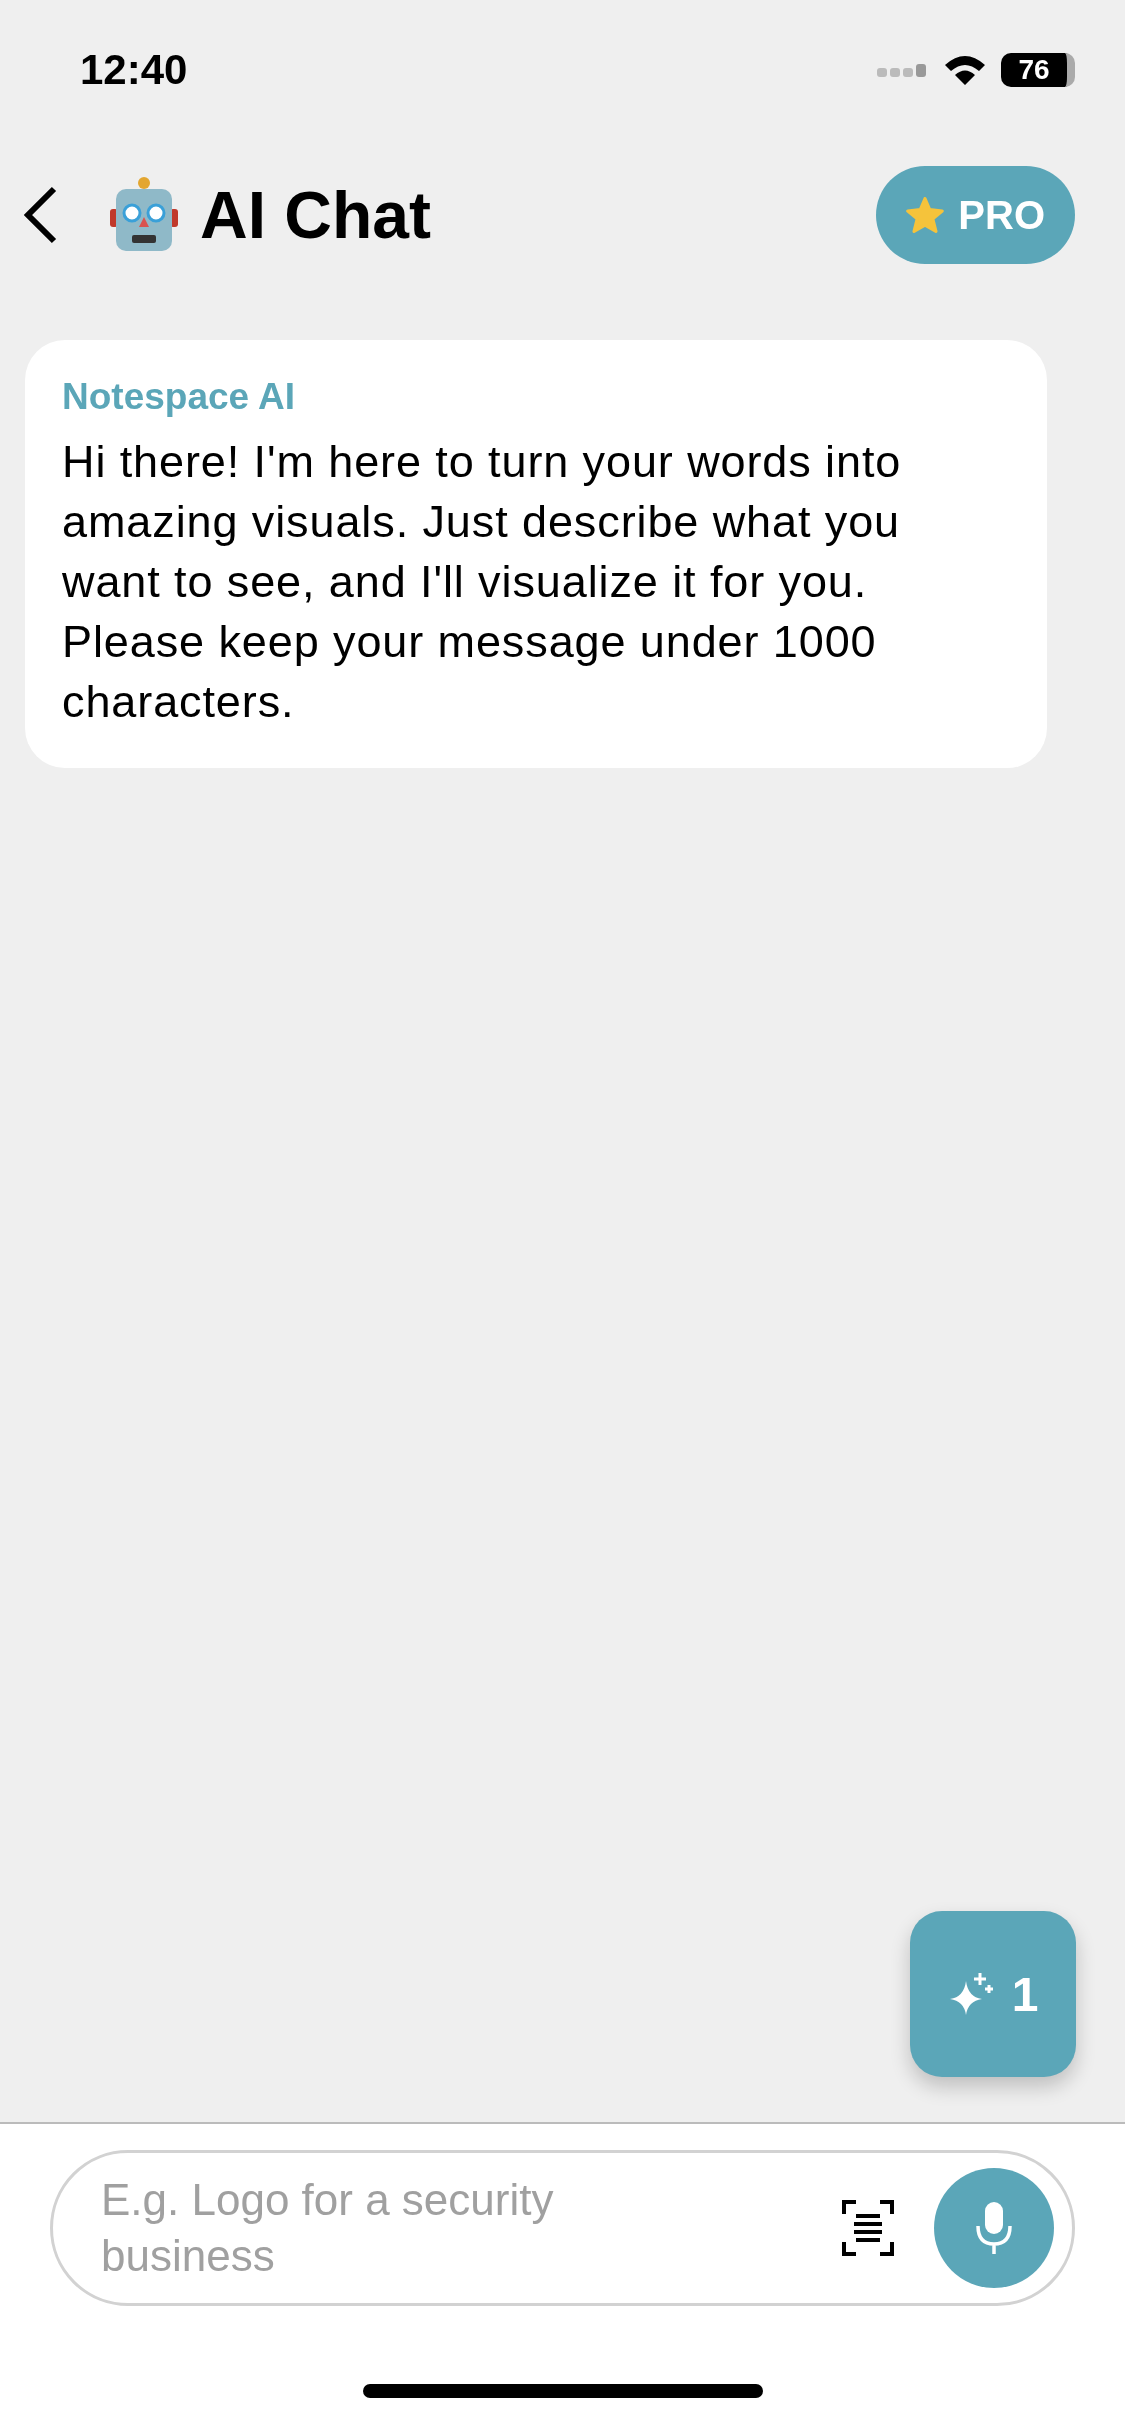 This screenshot has width=1125, height=2436. Describe the element at coordinates (903, 70) in the screenshot. I see `signal-icon` at that location.